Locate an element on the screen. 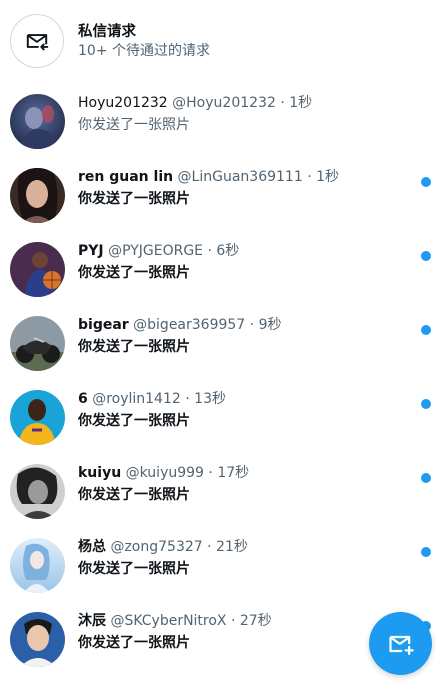  conversation-header: 杨总 @zong75327 · 21秒 is located at coordinates (243, 547).